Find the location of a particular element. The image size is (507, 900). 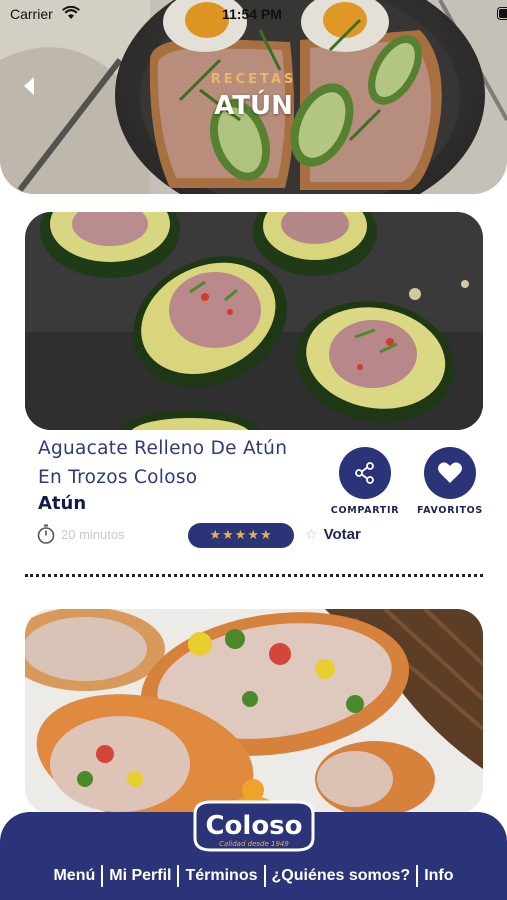

nav-about: ¿Quiénes somos? is located at coordinates (341, 876).